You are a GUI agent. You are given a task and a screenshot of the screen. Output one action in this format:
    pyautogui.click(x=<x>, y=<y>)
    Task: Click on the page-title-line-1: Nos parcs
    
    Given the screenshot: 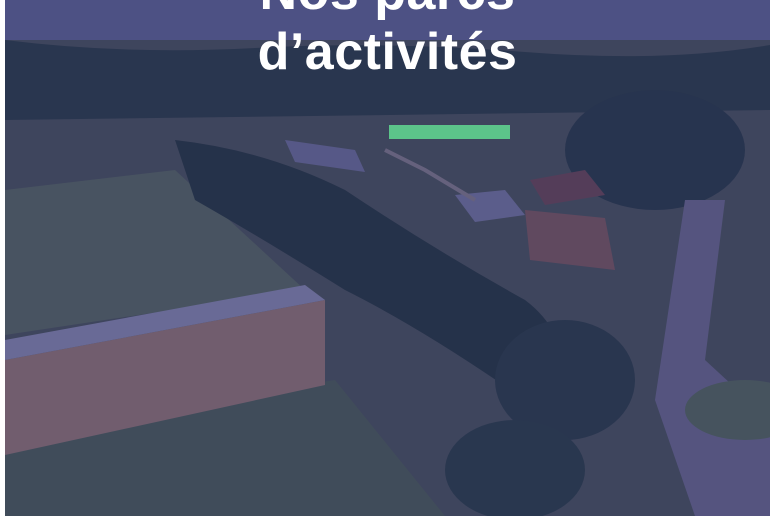 What is the action you would take?
    pyautogui.click(x=387, y=11)
    